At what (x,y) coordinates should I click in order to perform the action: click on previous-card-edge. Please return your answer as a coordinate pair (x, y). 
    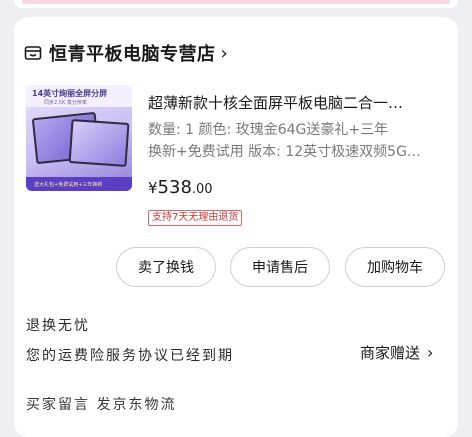
    Looking at the image, I should click on (236, 4).